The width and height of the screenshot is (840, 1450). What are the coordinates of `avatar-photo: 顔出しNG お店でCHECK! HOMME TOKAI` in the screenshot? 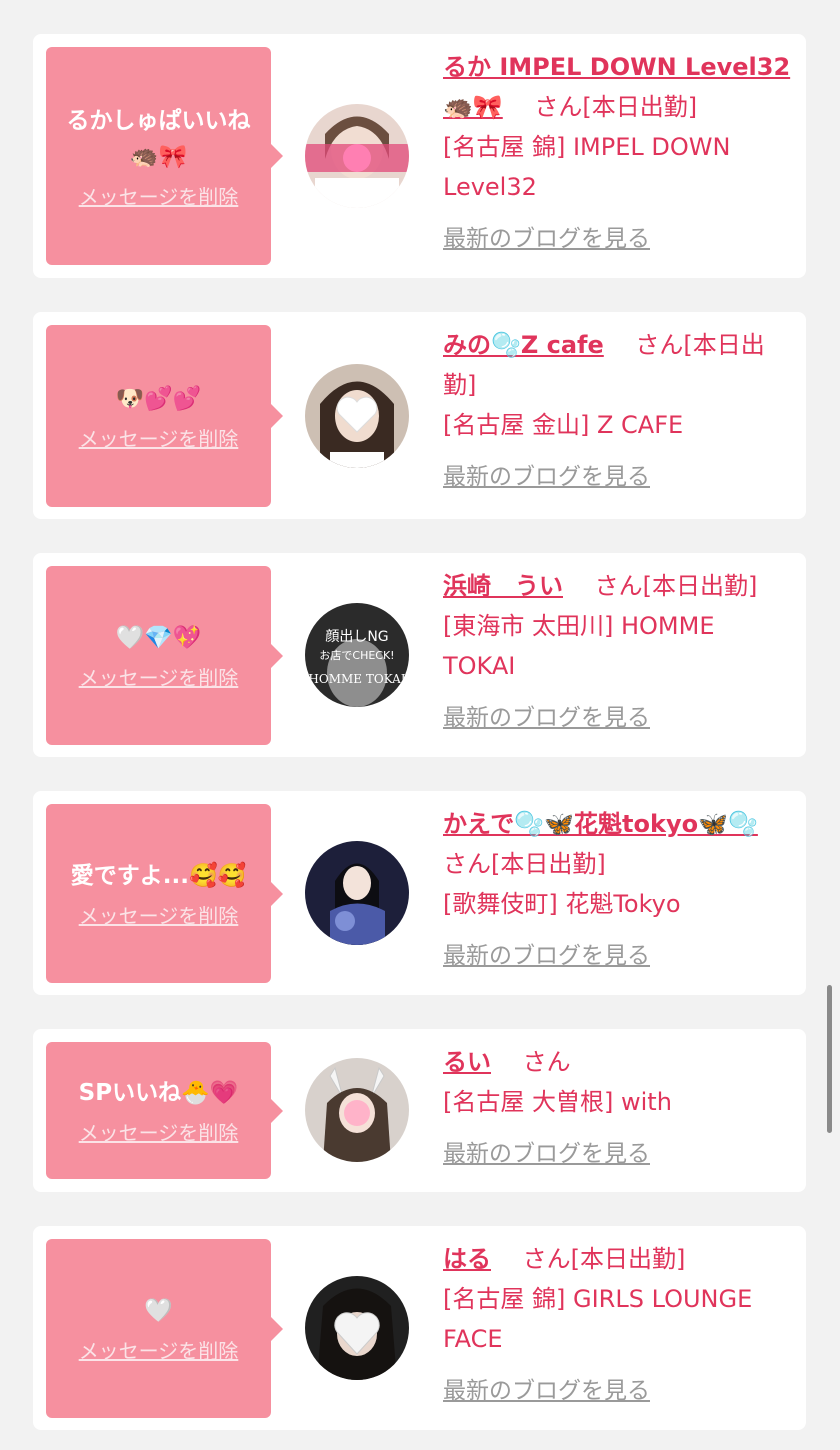 It's located at (357, 655).